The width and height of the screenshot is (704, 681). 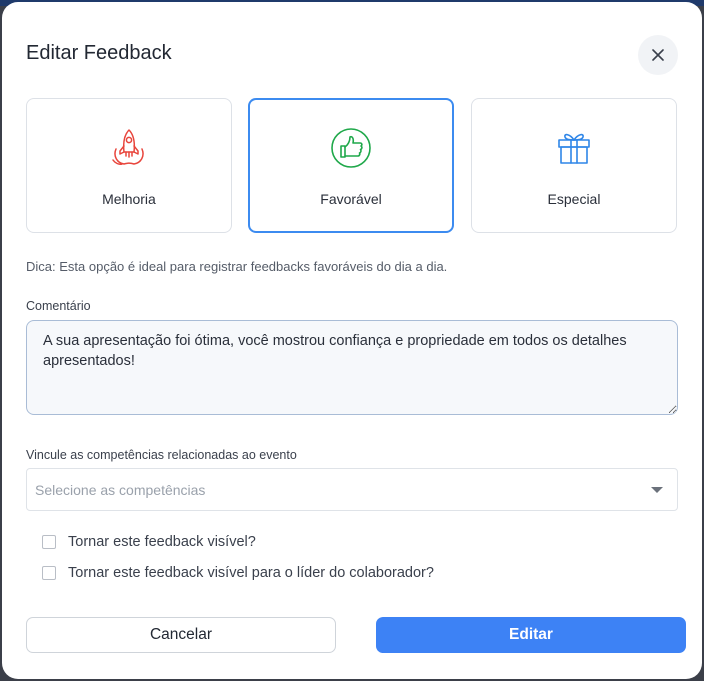 I want to click on type-label-favoravel: Favorável, so click(x=351, y=199).